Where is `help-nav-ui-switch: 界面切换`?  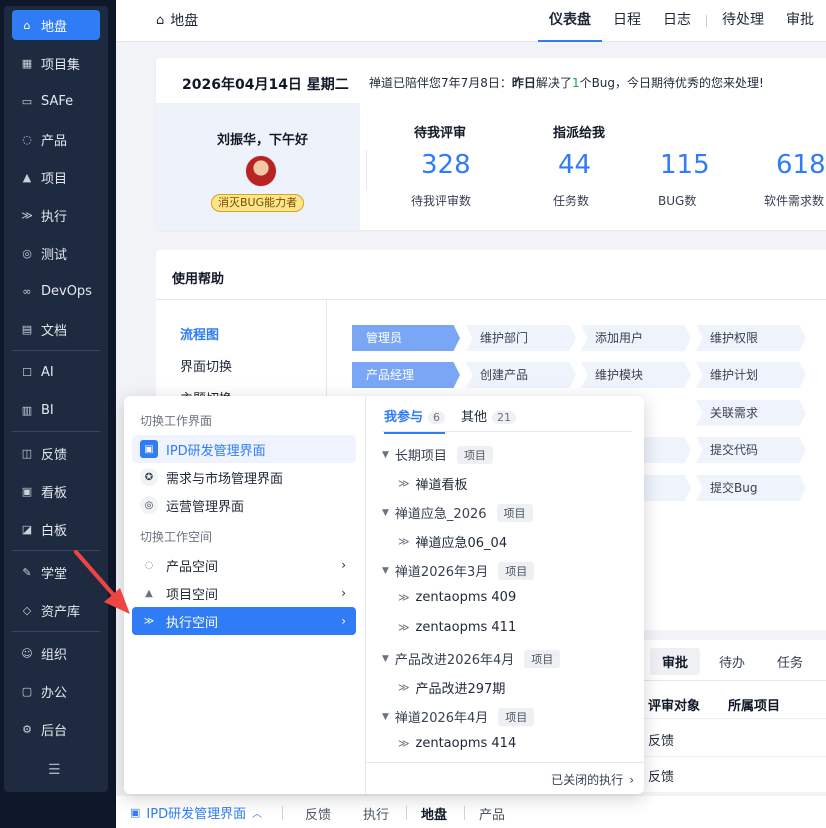 help-nav-ui-switch: 界面切换 is located at coordinates (206, 365).